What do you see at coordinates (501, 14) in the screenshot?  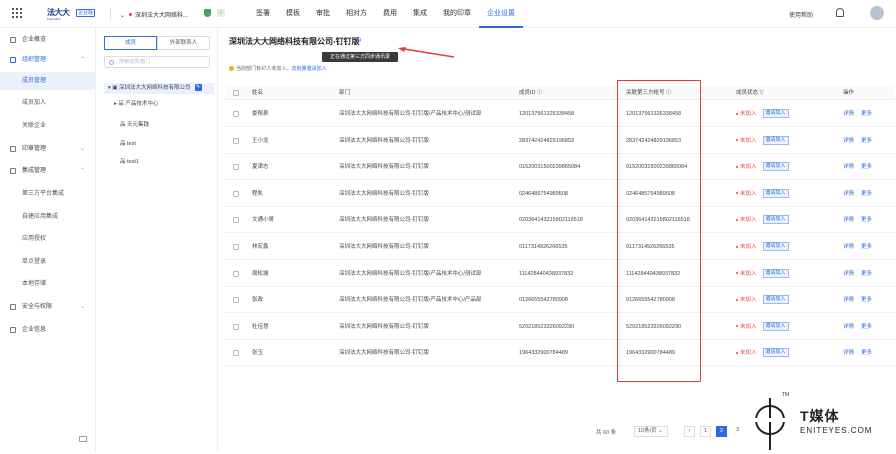 I see `nav-enterprise-settings: 企业设置` at bounding box center [501, 14].